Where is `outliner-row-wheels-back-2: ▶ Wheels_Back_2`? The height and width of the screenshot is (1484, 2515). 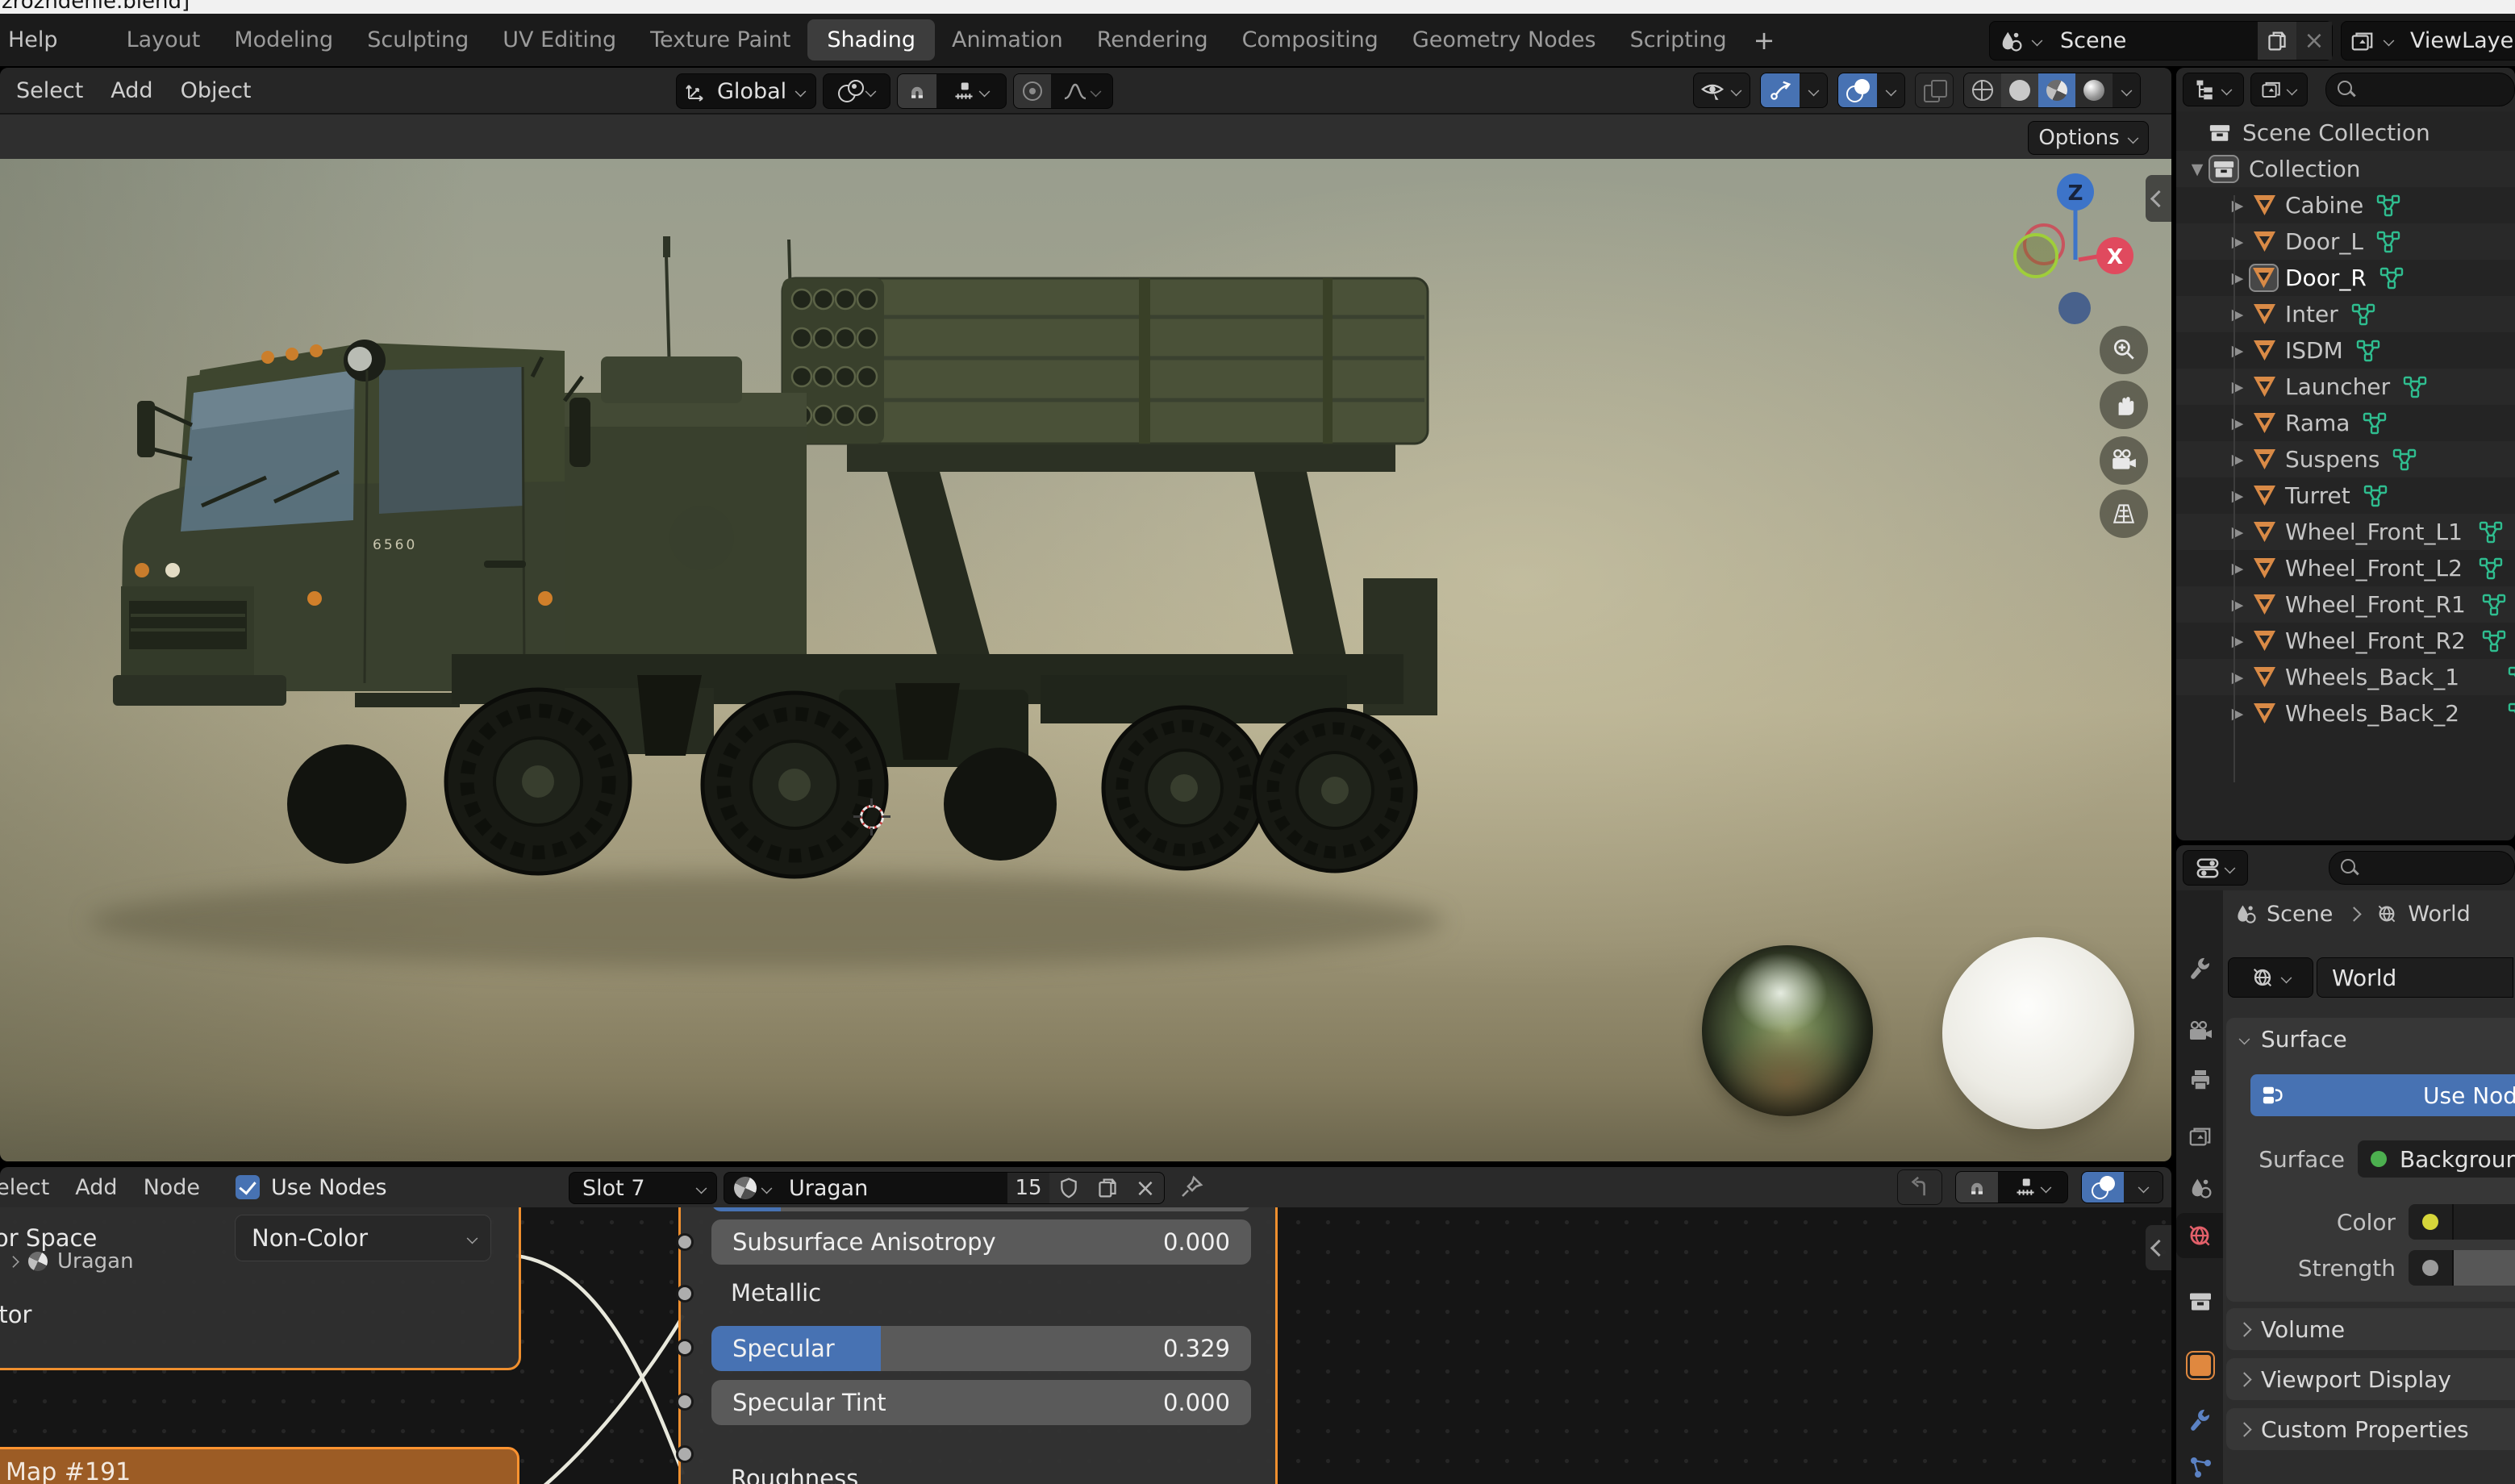 outliner-row-wheels-back-2: ▶ Wheels_Back_2 is located at coordinates (2345, 714).